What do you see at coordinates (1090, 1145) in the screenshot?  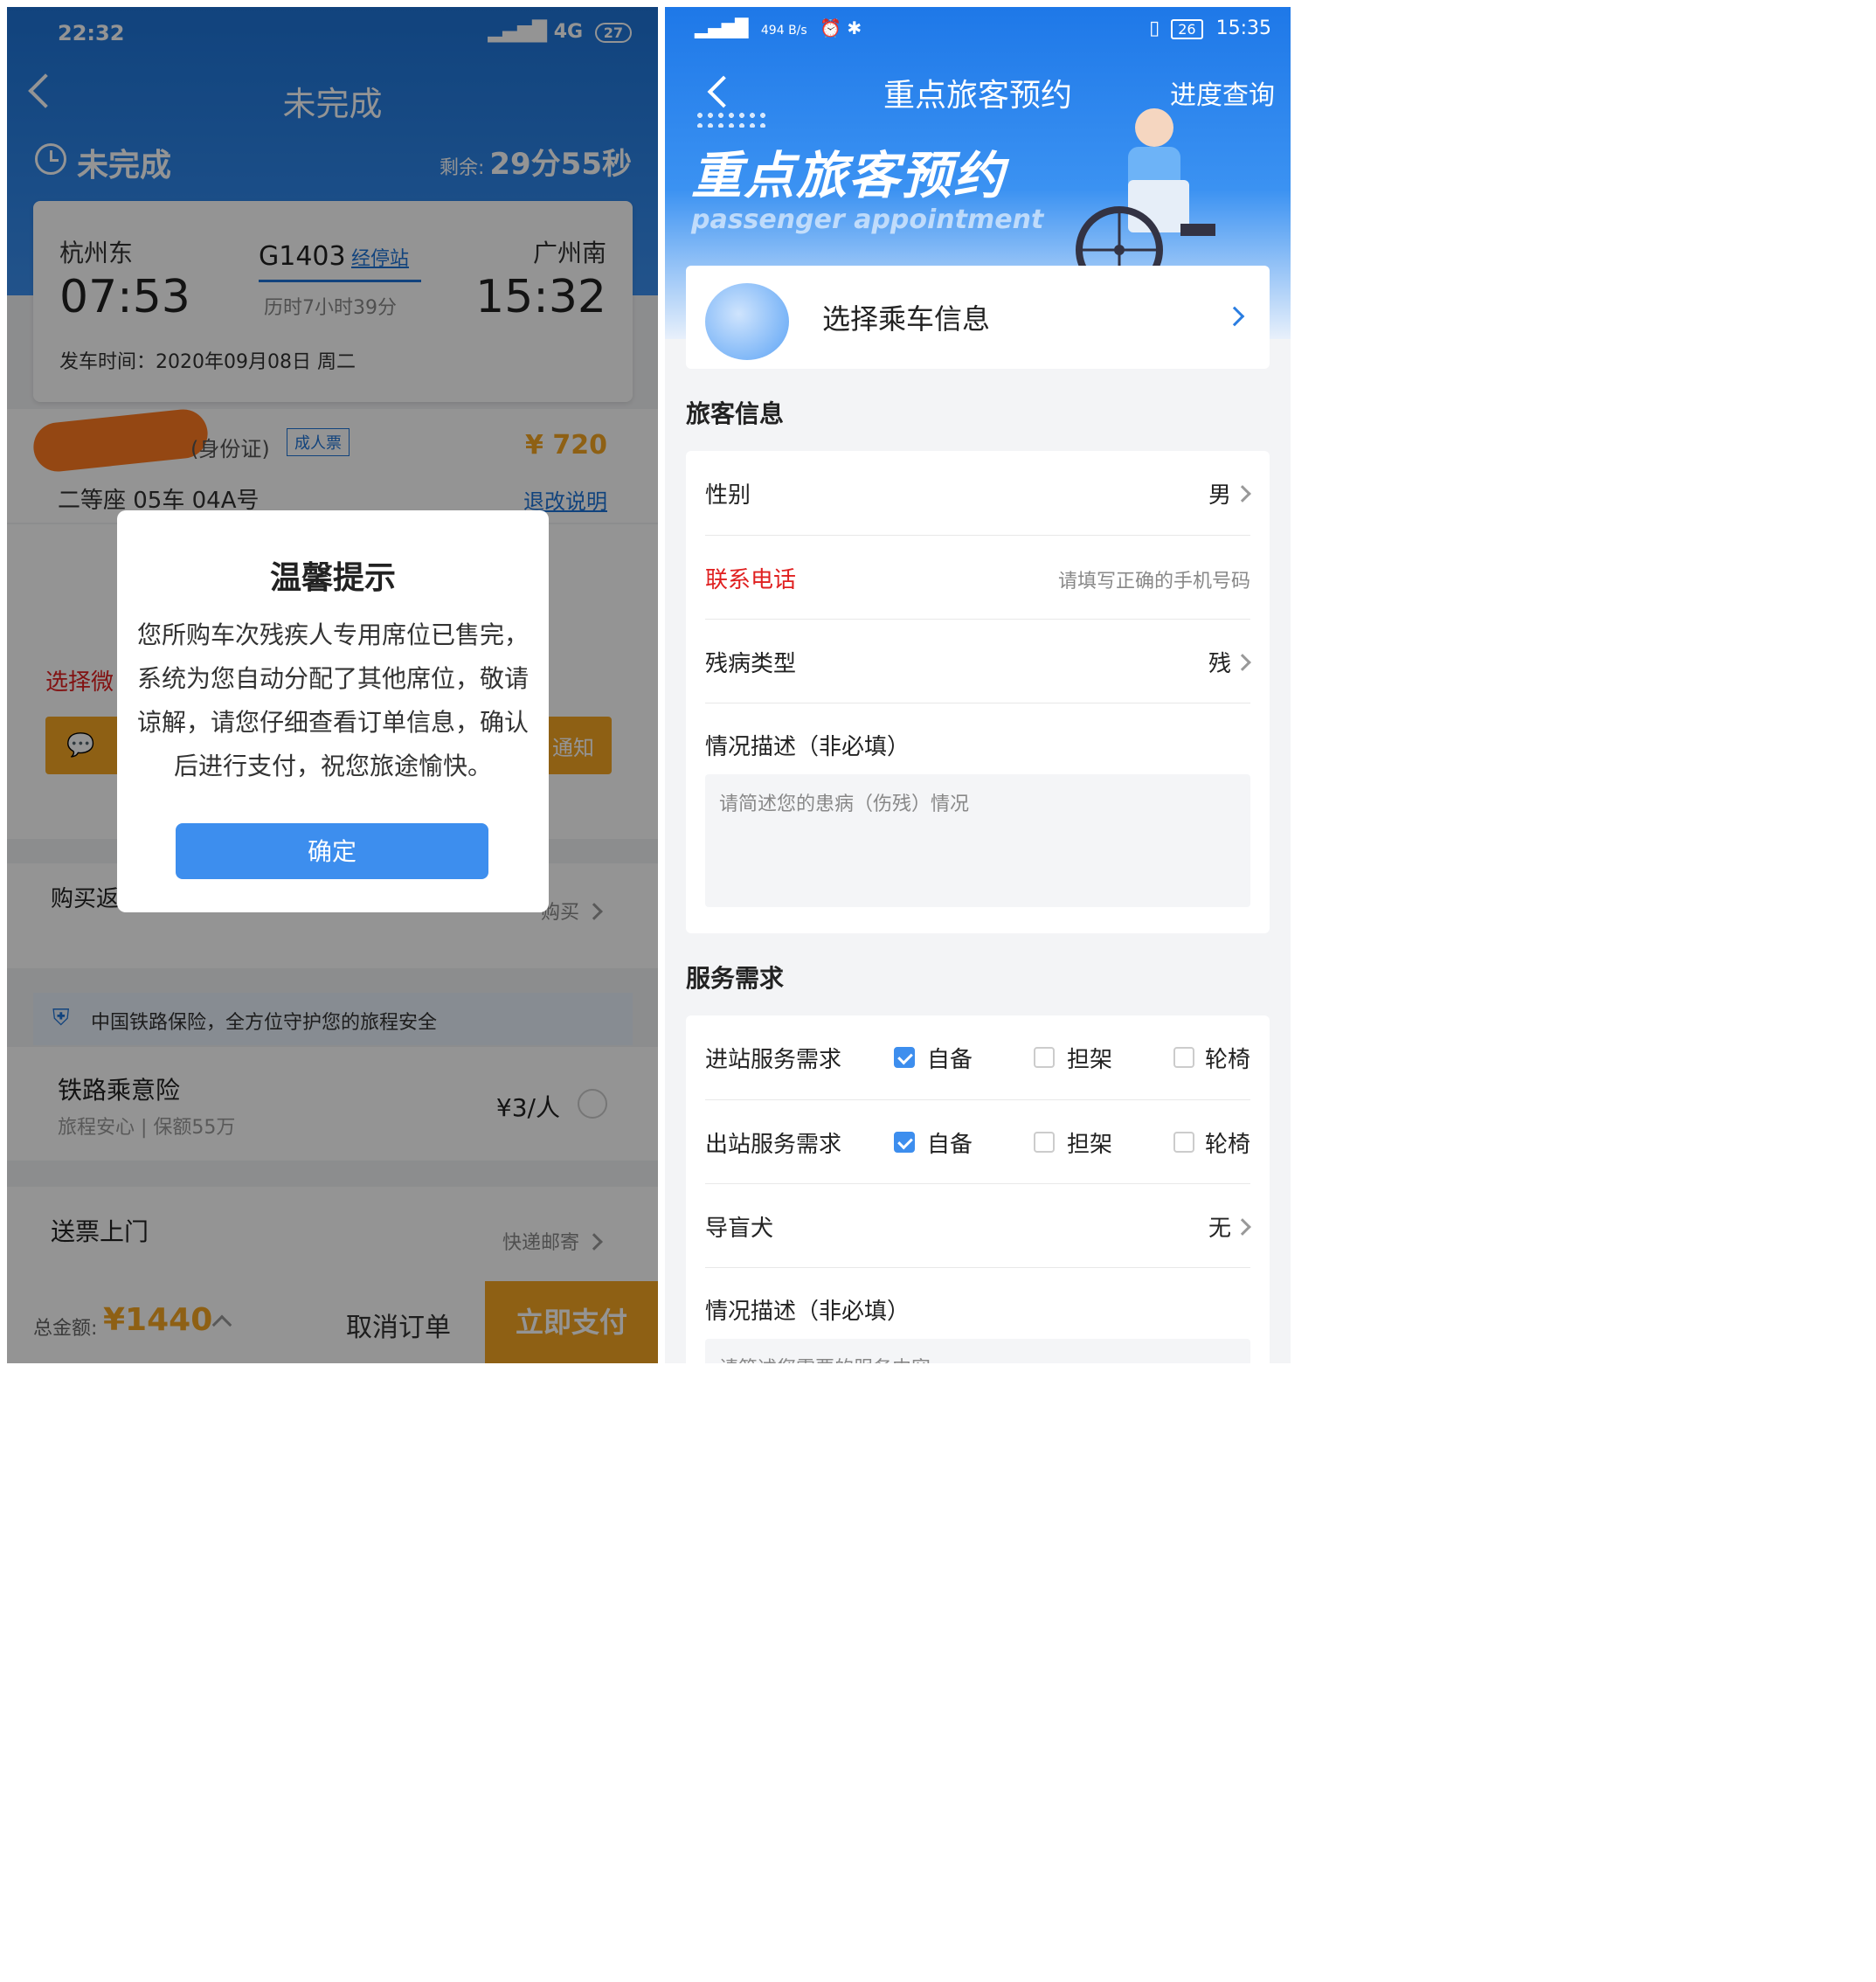 I see `exit-option-label: 担架` at bounding box center [1090, 1145].